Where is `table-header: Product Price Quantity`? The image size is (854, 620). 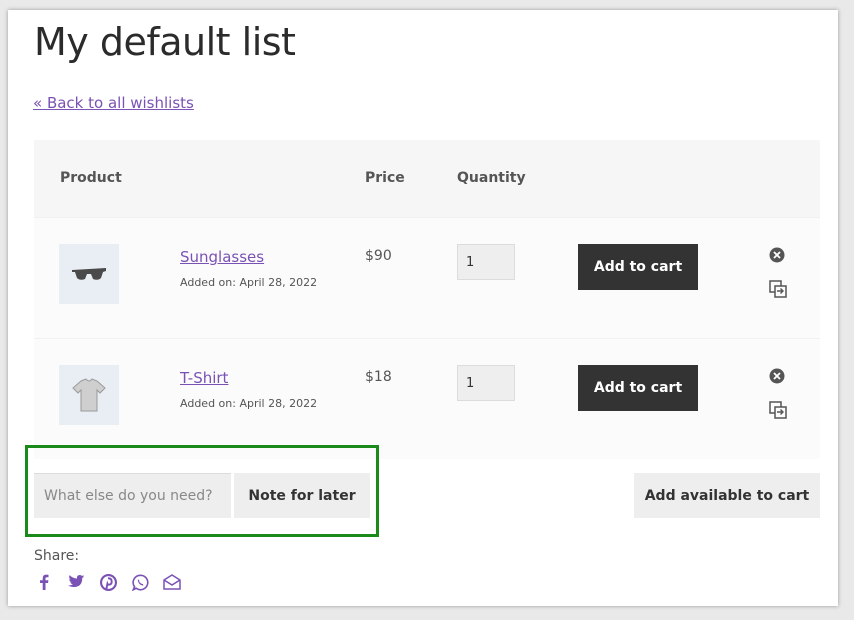
table-header: Product Price Quantity is located at coordinates (427, 178).